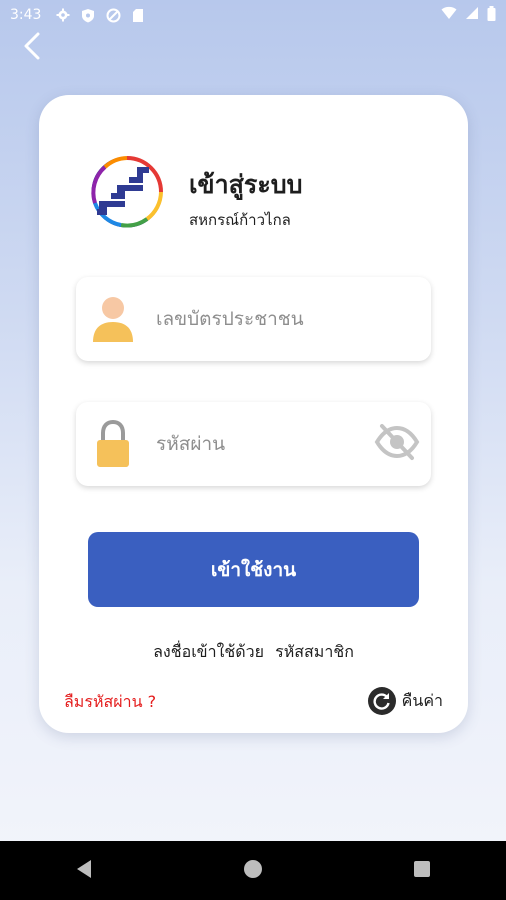 The width and height of the screenshot is (506, 900). Describe the element at coordinates (314, 651) in the screenshot. I see `member-code-login-link: รหัสสมาชิก` at that location.